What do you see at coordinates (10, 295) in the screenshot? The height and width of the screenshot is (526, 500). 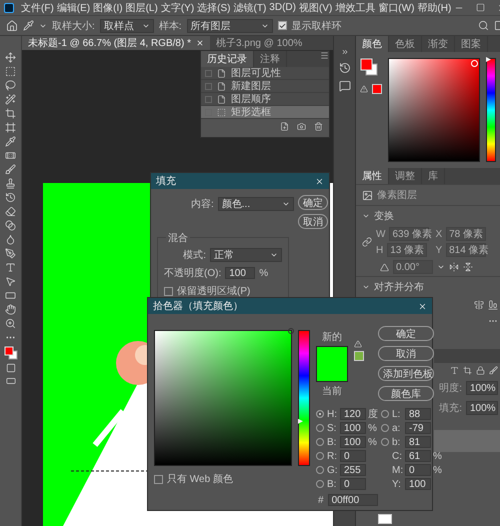 I see `rectangle-icon` at bounding box center [10, 295].